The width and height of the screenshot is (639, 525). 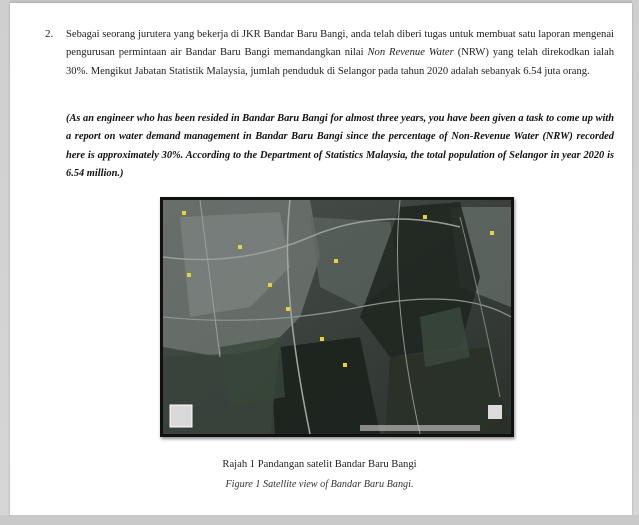 What do you see at coordinates (319, 520) in the screenshot?
I see `viewer-bottom-edge` at bounding box center [319, 520].